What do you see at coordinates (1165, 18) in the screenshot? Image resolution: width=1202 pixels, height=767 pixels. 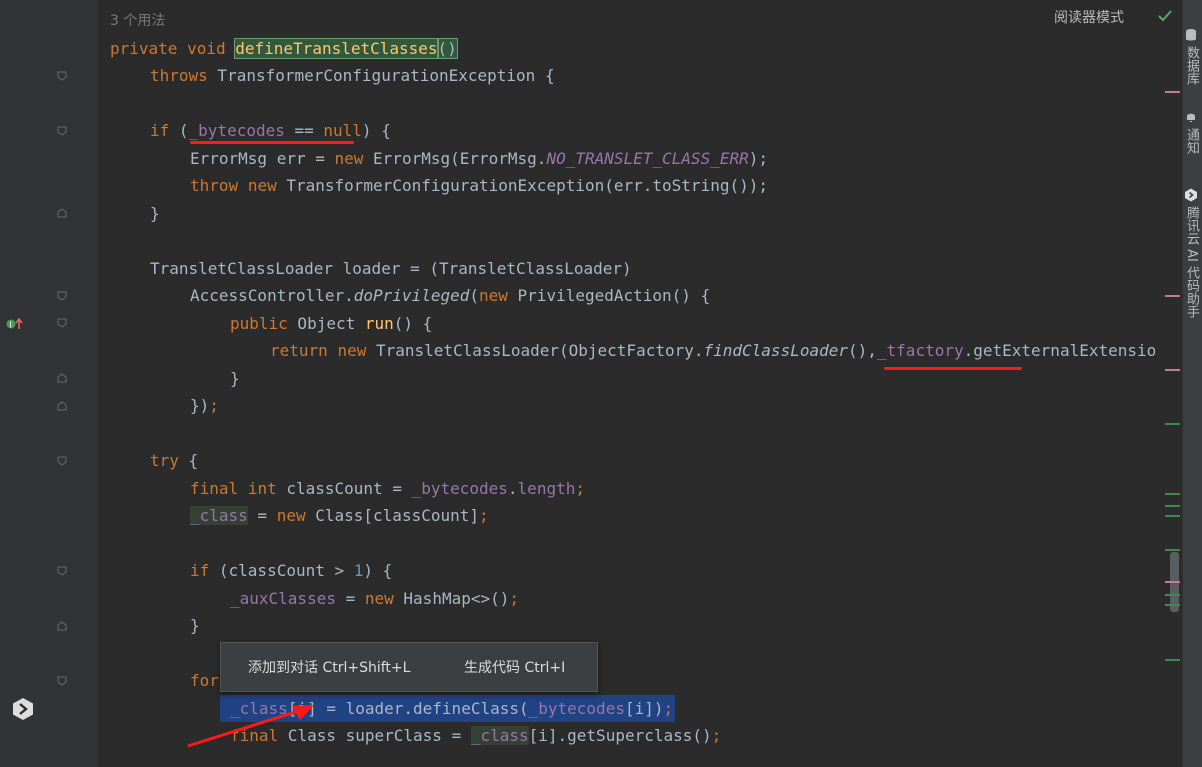 I see `check-icon` at bounding box center [1165, 18].